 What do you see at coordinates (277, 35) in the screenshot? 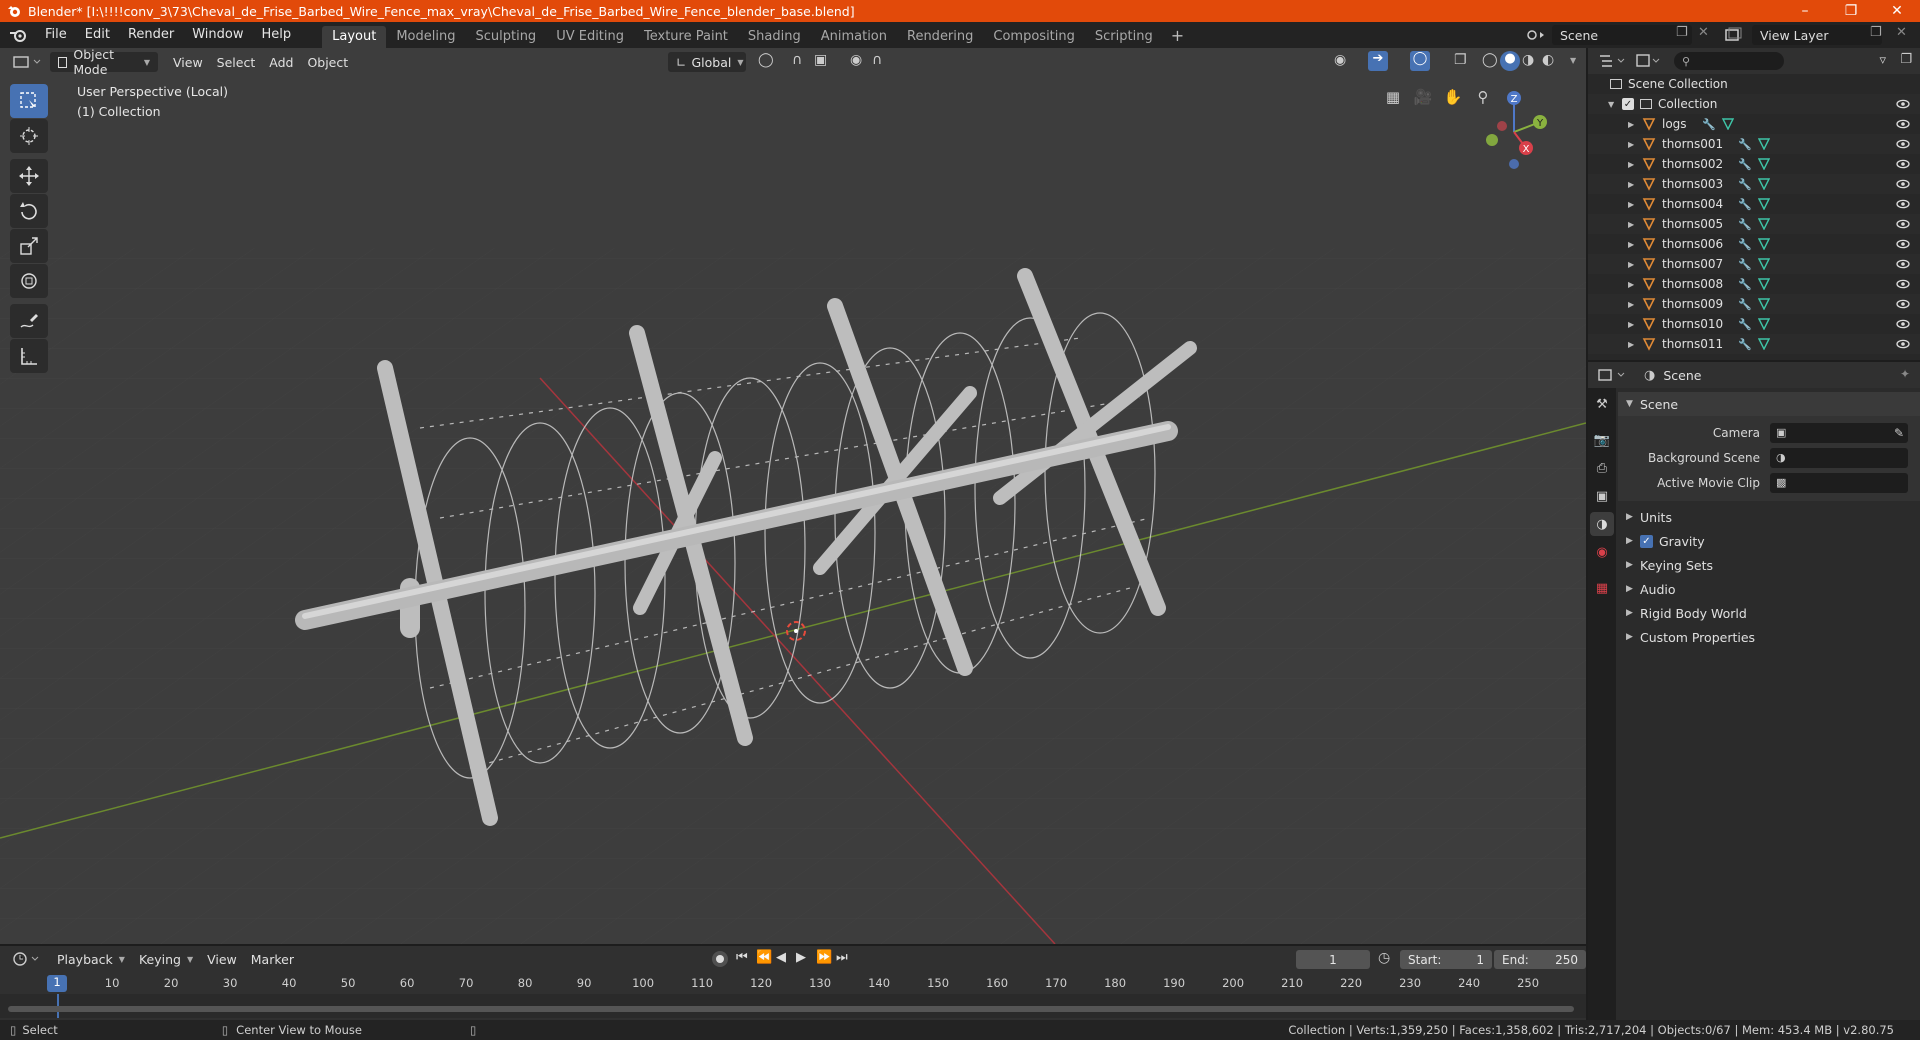
I see `menu-help: Help` at bounding box center [277, 35].